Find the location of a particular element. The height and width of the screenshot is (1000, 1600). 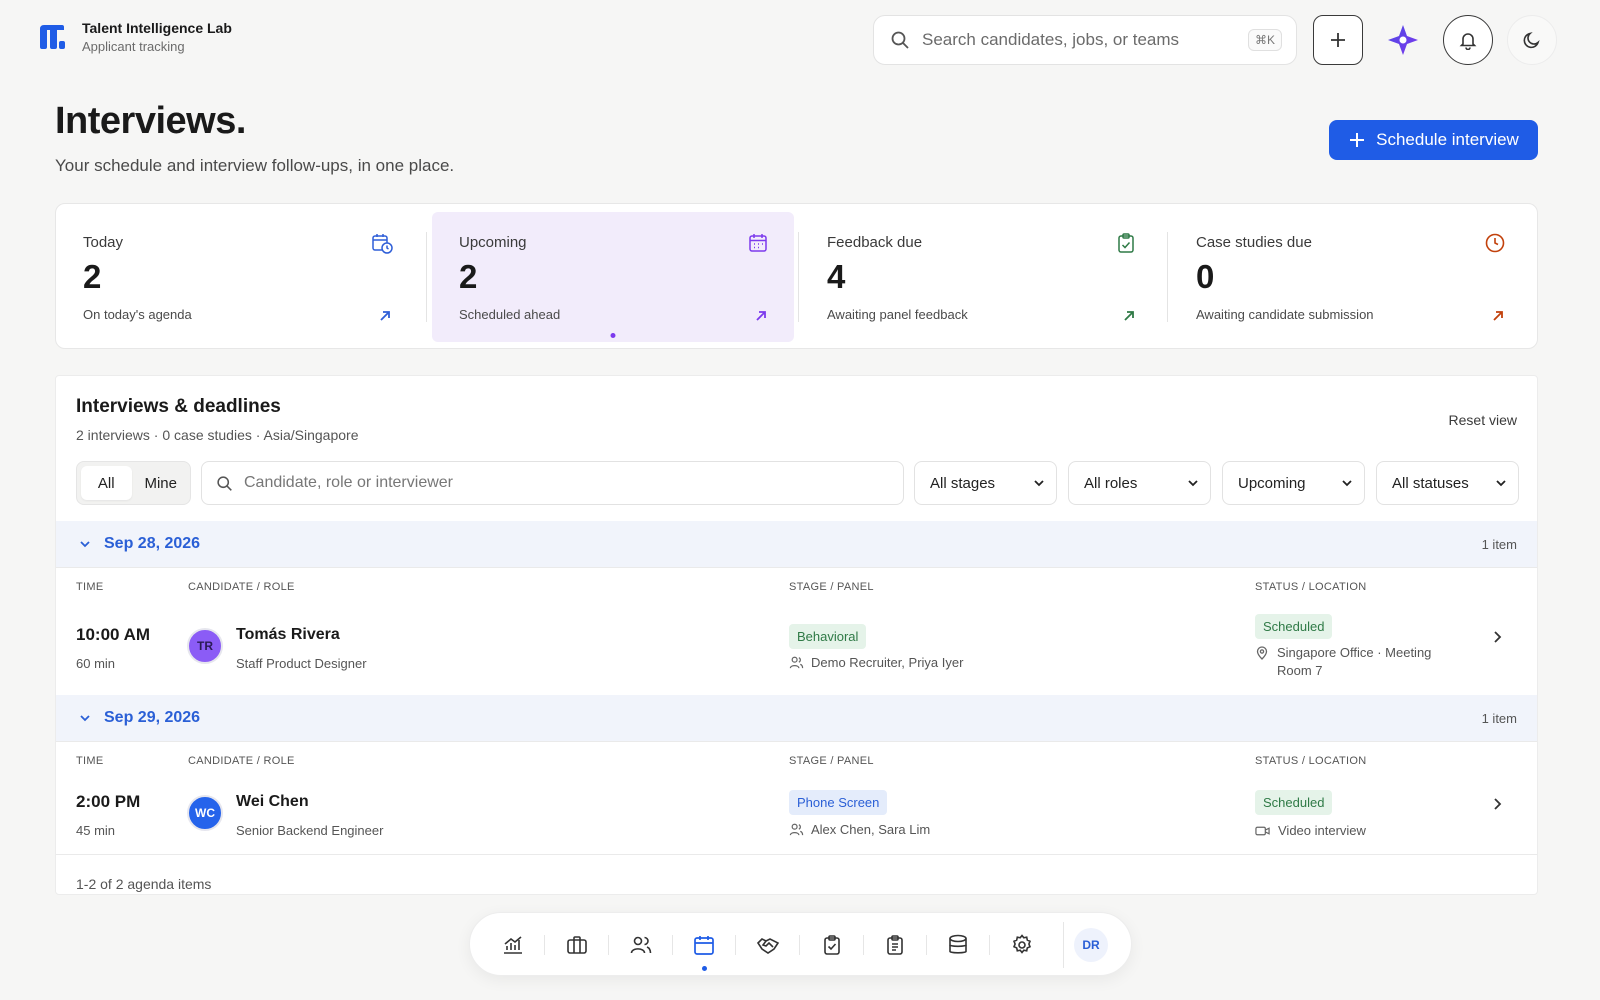

schedule-interview-button: Schedule interview is located at coordinates (1433, 140).